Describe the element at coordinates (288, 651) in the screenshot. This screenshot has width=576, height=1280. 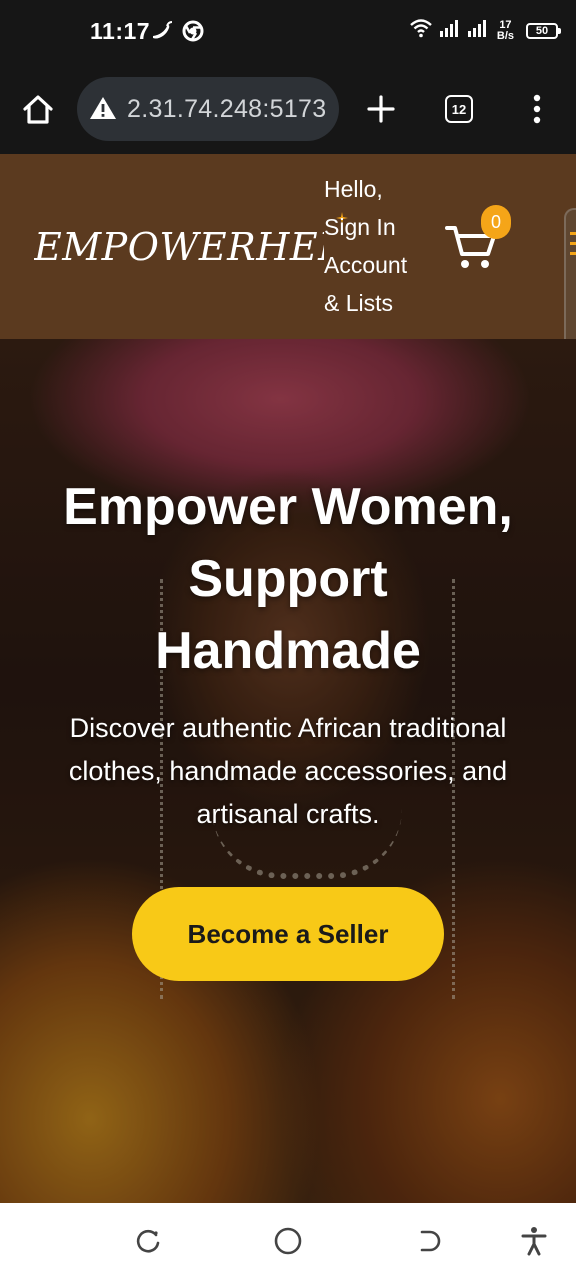
I see `hero-title-line: Handmade` at that location.